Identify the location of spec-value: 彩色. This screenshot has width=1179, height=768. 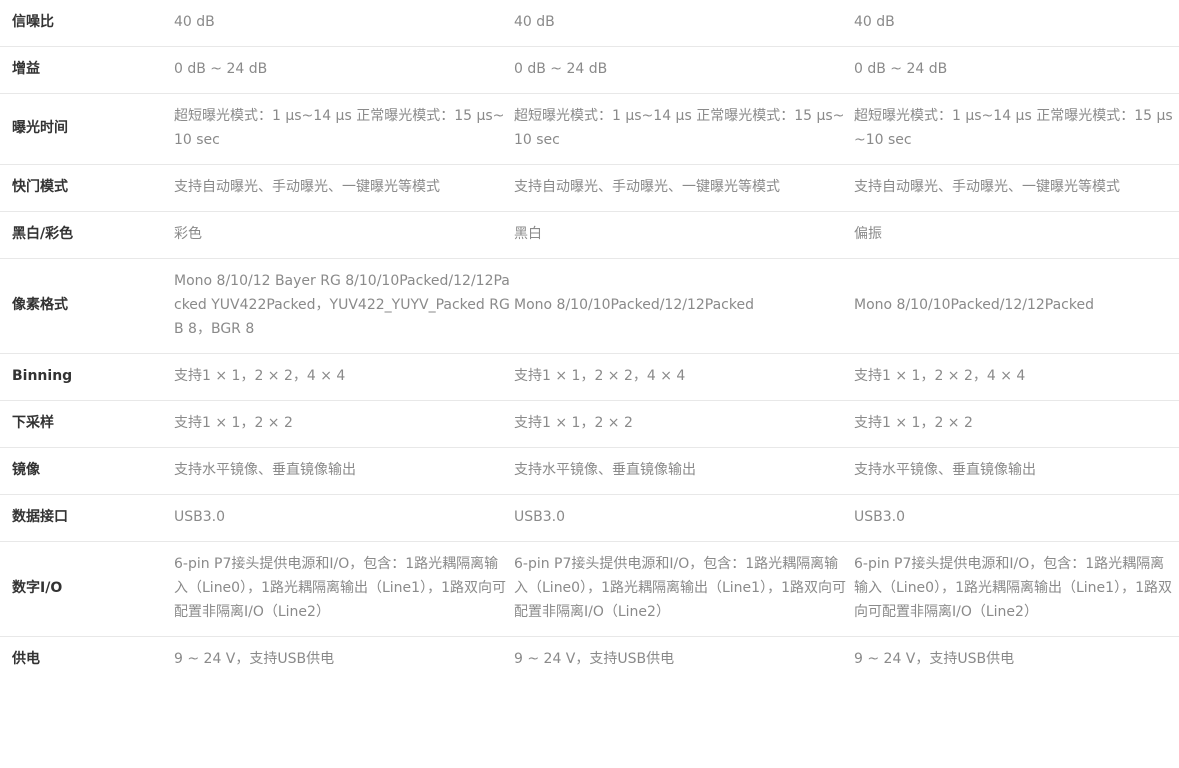
(344, 235).